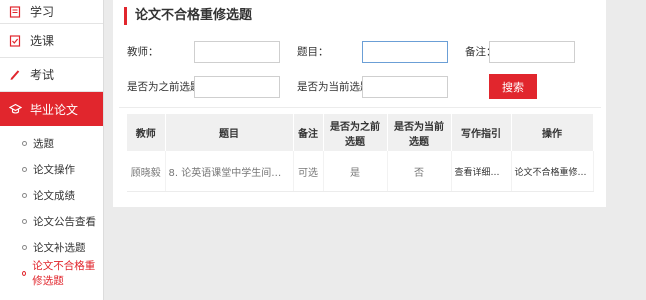 This screenshot has height=300, width=646. I want to click on submenu-item-label: 论文操作, so click(54, 169).